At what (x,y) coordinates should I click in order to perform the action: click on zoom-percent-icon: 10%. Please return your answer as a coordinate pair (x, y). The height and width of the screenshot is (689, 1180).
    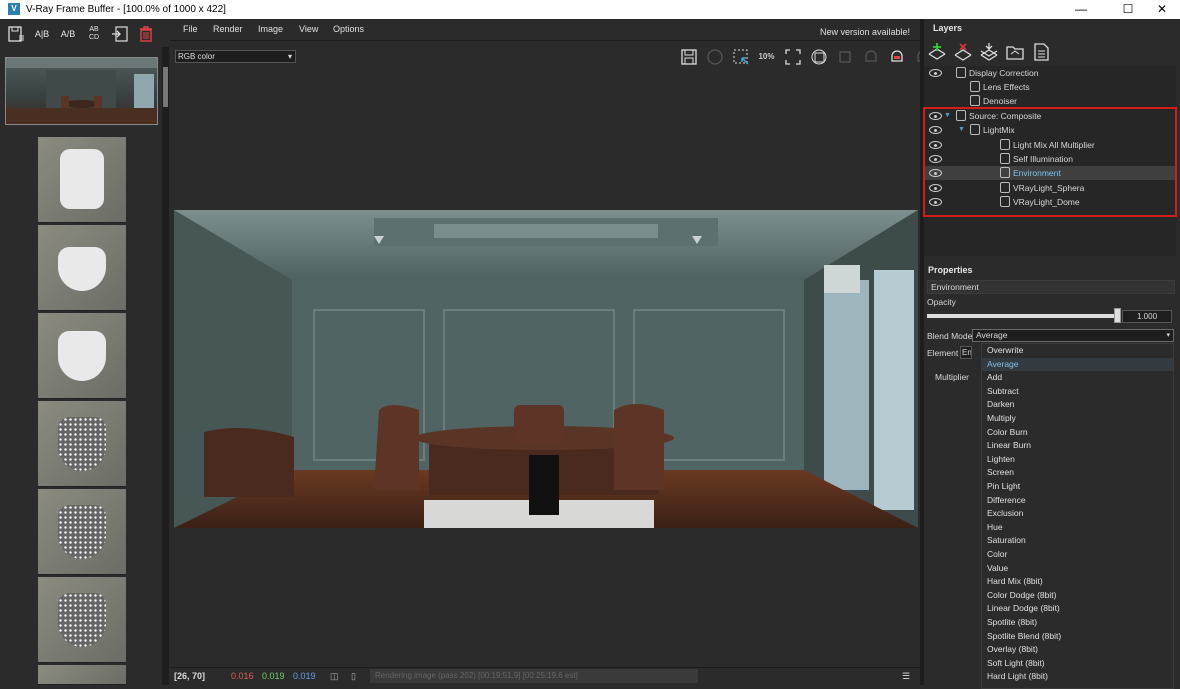
    Looking at the image, I should click on (766, 56).